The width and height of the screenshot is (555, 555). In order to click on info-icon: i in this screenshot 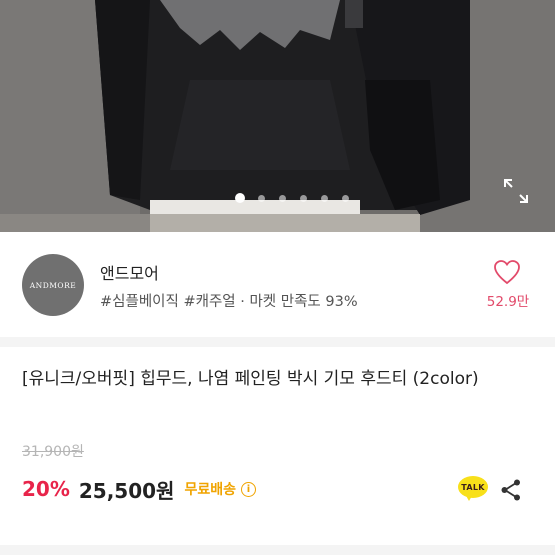, I will do `click(248, 489)`.